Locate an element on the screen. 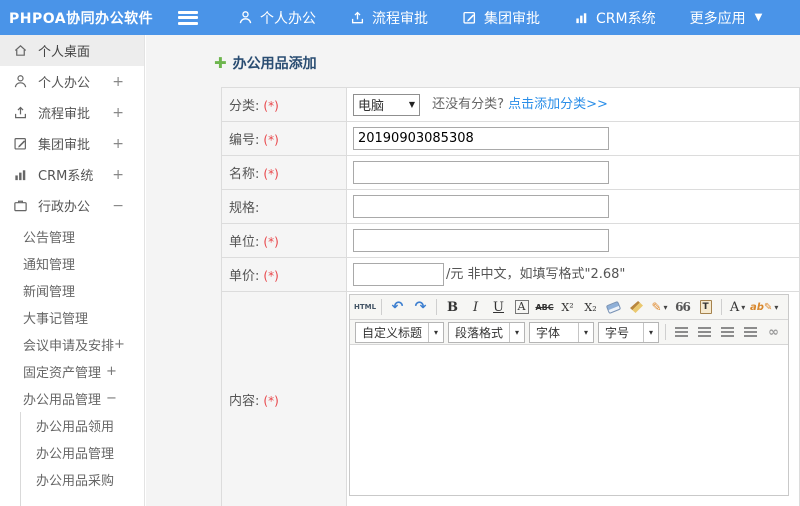  align-center-button is located at coordinates (704, 332).